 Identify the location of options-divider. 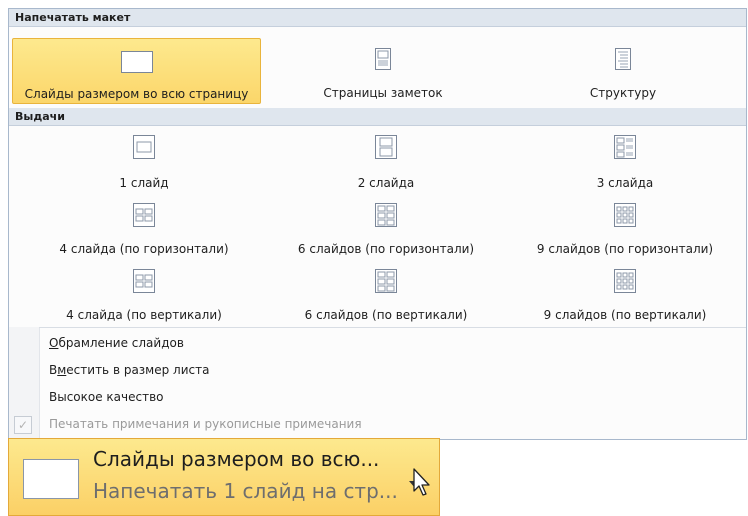
(392, 327).